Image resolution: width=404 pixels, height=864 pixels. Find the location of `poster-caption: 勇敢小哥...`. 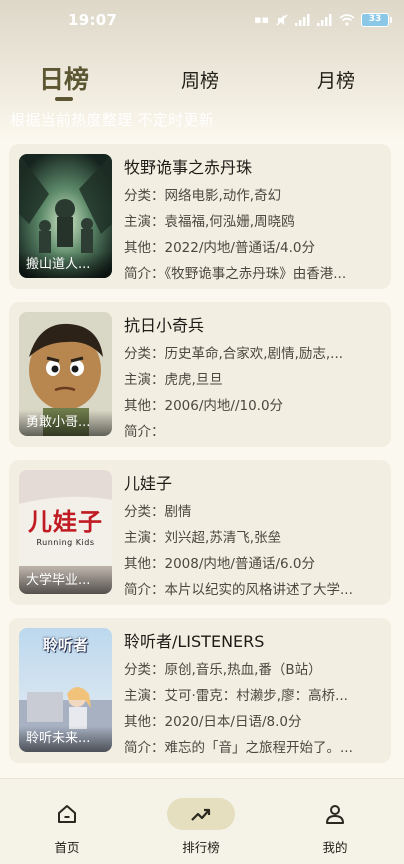

poster-caption: 勇敢小哥... is located at coordinates (65, 423).